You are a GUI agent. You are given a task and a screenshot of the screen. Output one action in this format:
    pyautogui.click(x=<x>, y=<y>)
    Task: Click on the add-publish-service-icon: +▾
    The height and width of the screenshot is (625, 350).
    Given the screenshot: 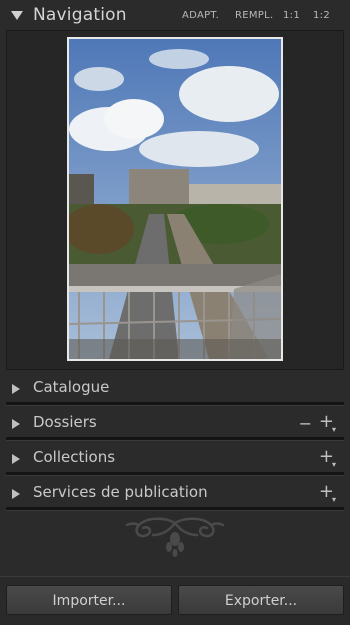 What is the action you would take?
    pyautogui.click(x=328, y=494)
    